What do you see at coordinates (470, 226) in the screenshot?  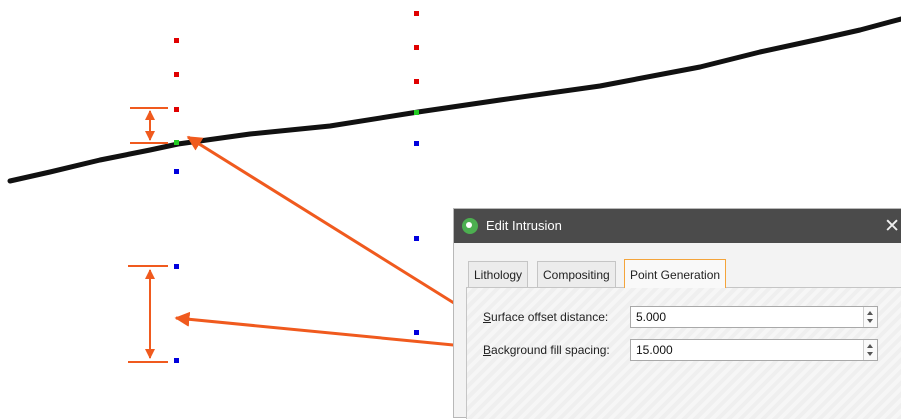 I see `intrusion-icon` at bounding box center [470, 226].